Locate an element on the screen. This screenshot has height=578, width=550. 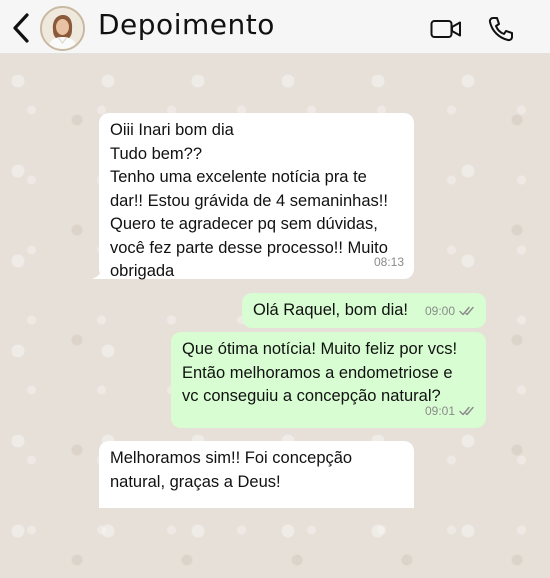
message-meta: 09:01 is located at coordinates (450, 412).